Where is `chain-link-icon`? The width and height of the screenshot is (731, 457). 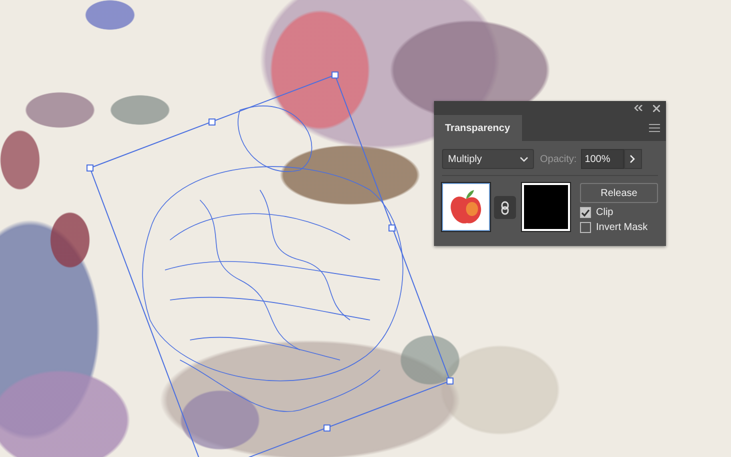 chain-link-icon is located at coordinates (504, 207).